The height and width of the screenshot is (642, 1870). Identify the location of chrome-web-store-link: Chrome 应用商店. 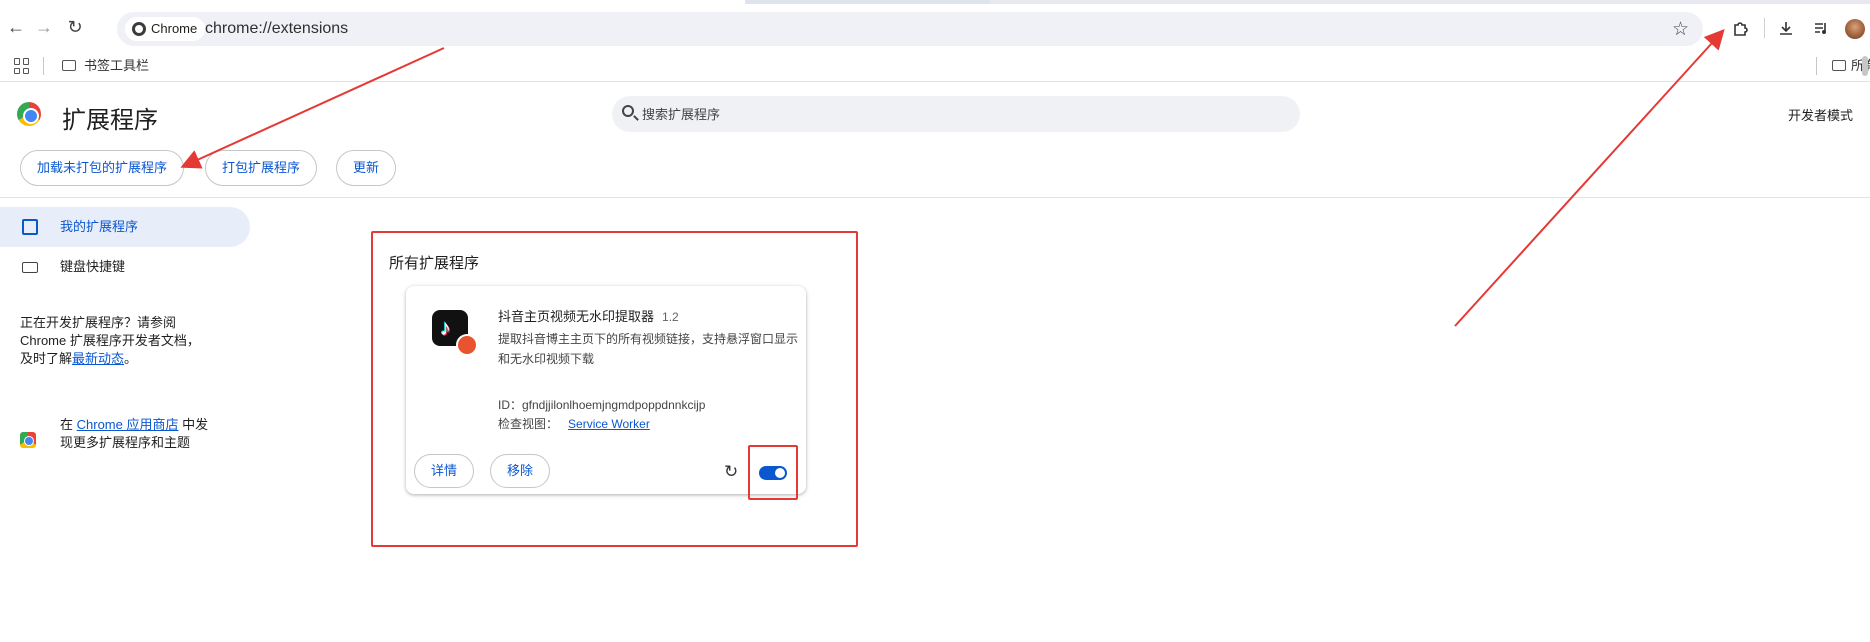
(128, 424).